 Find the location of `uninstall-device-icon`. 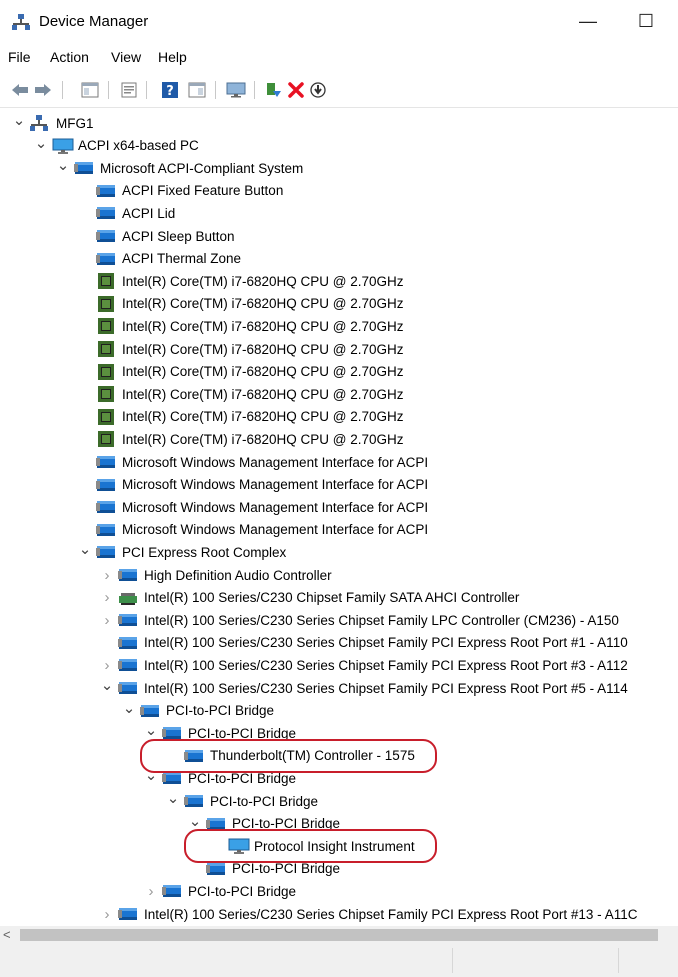

uninstall-device-icon is located at coordinates (296, 90).